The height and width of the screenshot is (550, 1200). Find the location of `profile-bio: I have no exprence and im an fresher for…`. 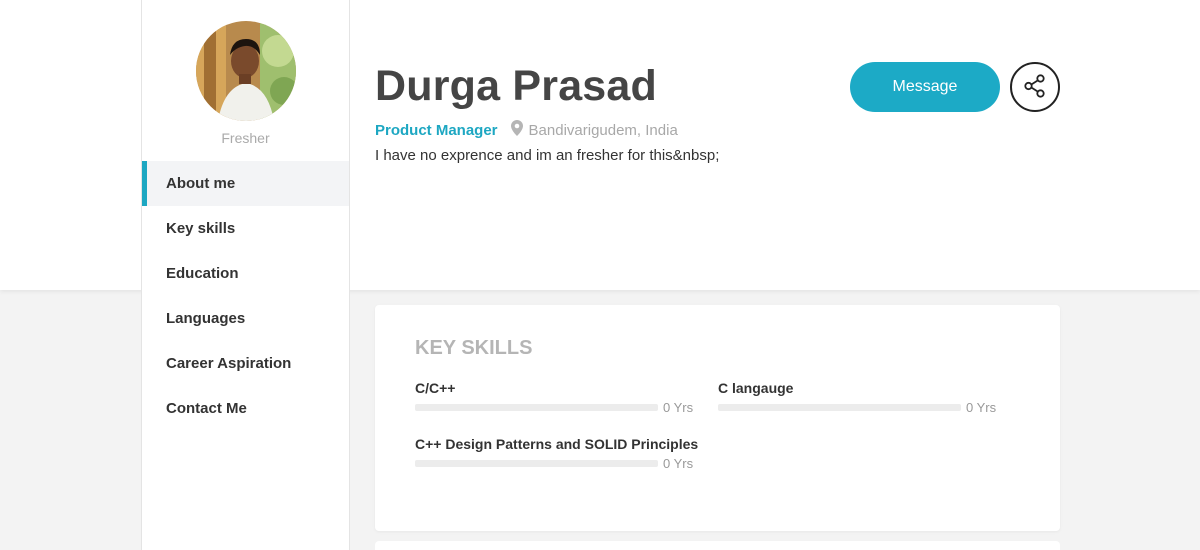

profile-bio: I have no exprence and im an fresher for… is located at coordinates (547, 155).